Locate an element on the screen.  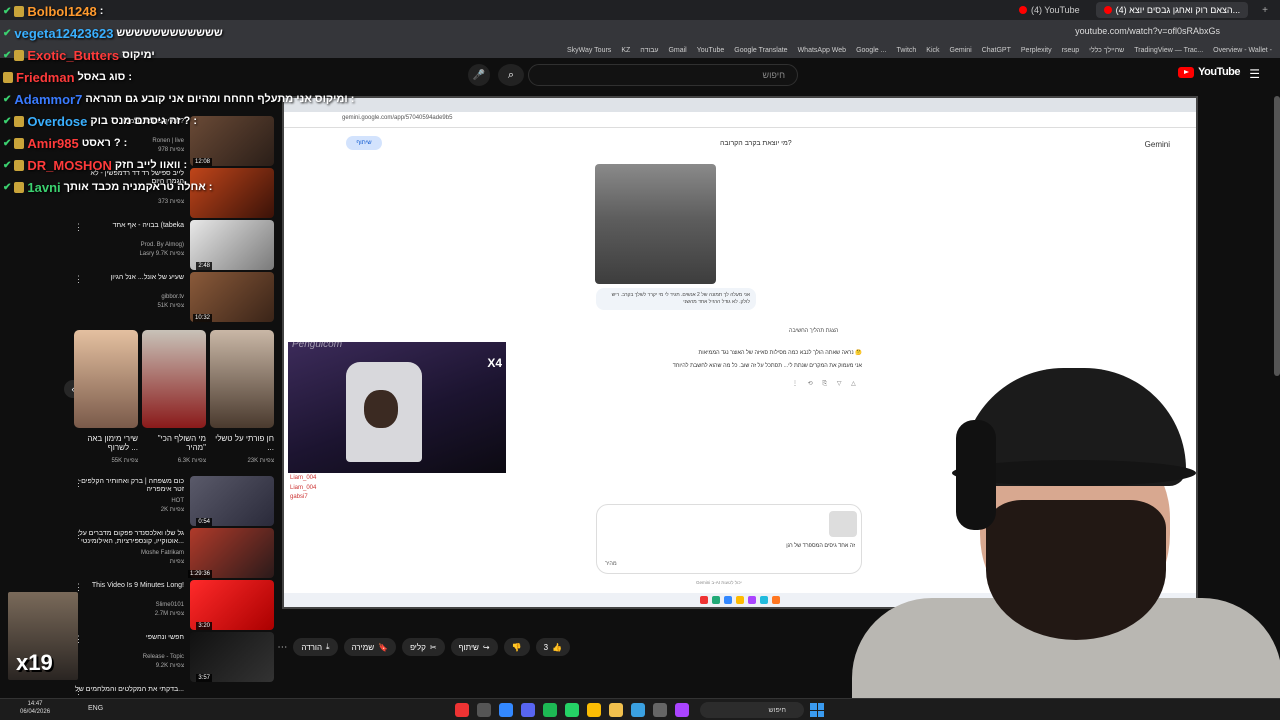
new-tab-icon: + is located at coordinates (1265, 10).